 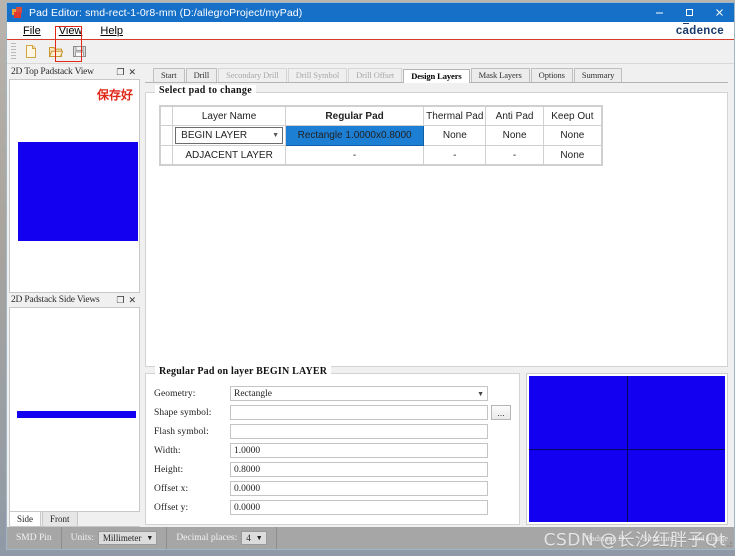 I want to click on geometry-select: Rectangle ▼, so click(x=359, y=393).